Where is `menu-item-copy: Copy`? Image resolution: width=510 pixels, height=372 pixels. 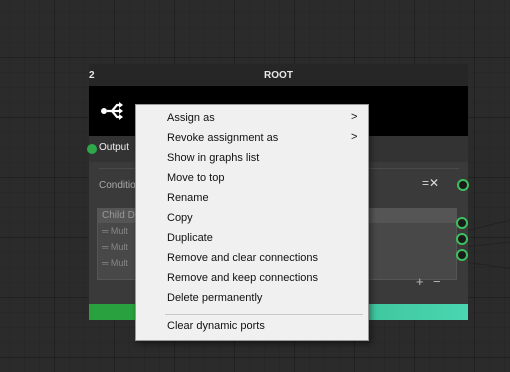 menu-item-copy: Copy is located at coordinates (252, 219).